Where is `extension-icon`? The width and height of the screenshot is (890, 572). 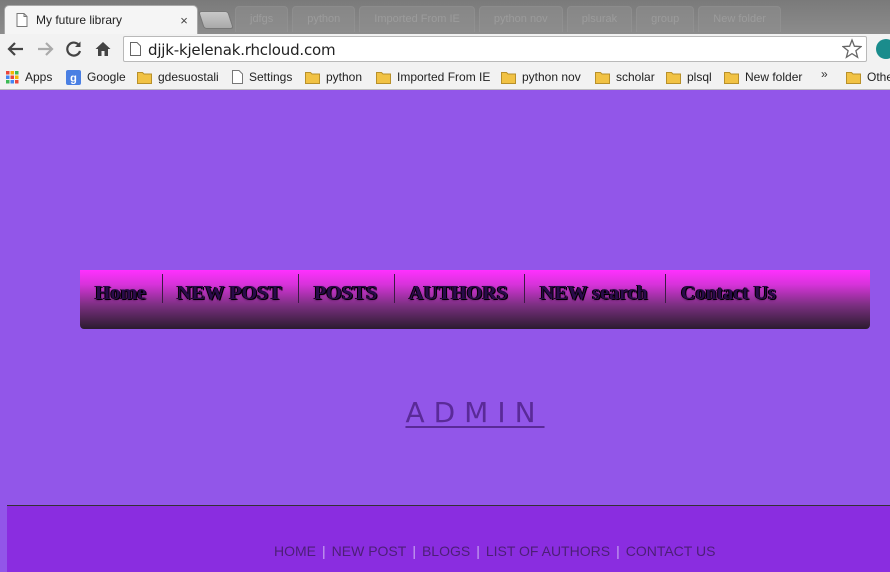 extension-icon is located at coordinates (883, 49).